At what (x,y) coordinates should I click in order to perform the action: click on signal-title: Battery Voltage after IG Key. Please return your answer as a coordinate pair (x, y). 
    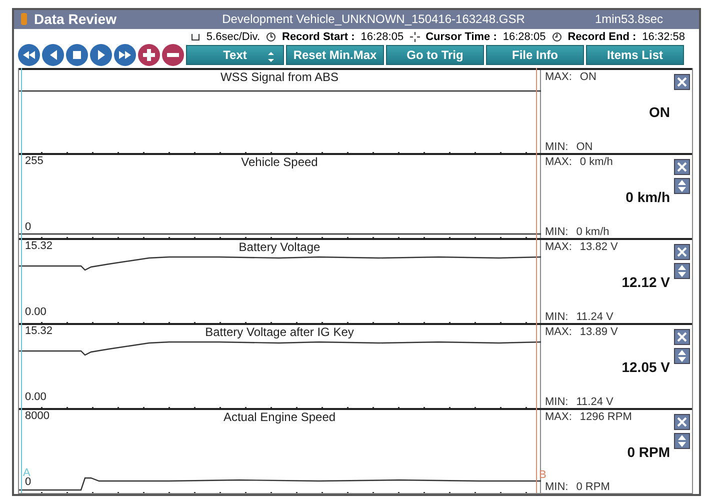
    Looking at the image, I should click on (279, 332).